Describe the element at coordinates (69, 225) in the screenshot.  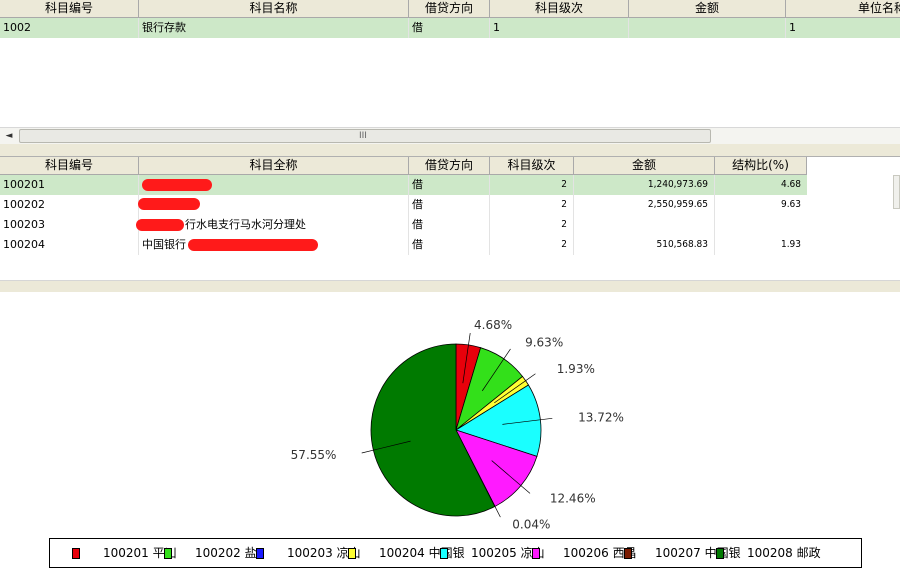
I see `cell-code: 100203` at that location.